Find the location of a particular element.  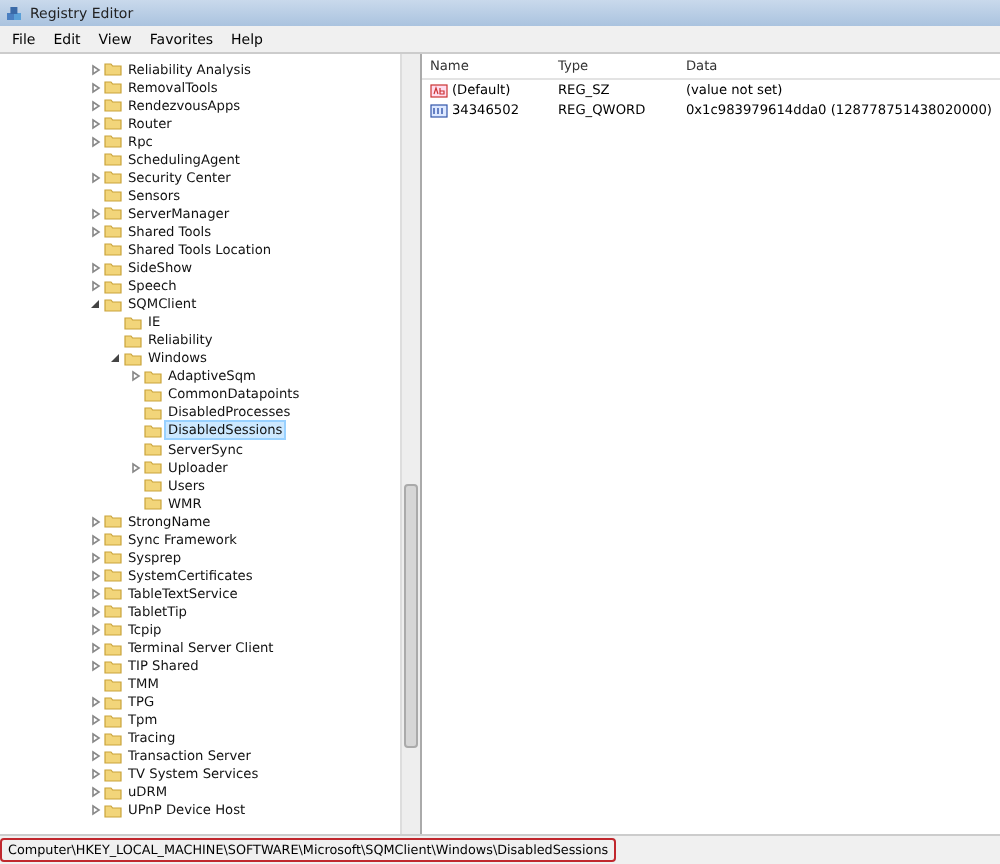

scrollbar is located at coordinates (409, 444).